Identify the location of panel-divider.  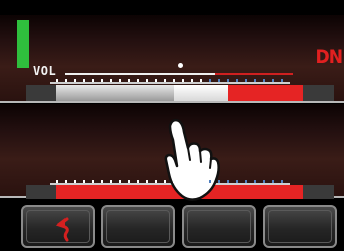
(172, 102).